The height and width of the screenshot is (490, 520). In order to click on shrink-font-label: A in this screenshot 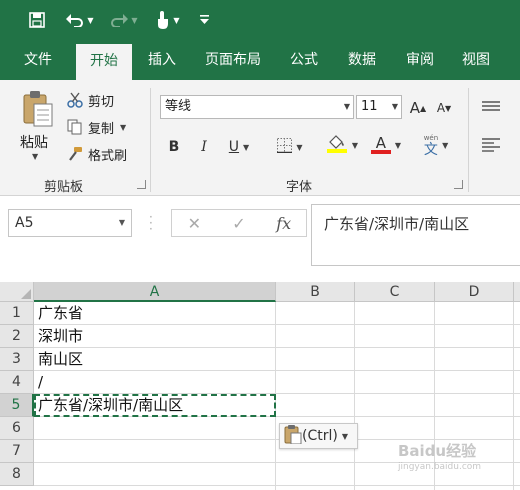, I will do `click(441, 108)`.